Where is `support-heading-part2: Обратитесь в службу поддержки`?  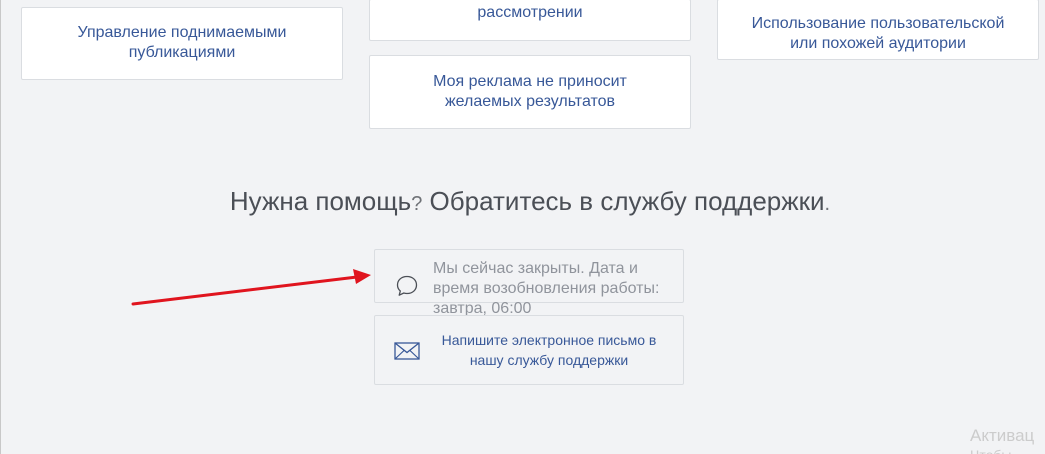
support-heading-part2: Обратитесь в службу поддержки is located at coordinates (623, 201).